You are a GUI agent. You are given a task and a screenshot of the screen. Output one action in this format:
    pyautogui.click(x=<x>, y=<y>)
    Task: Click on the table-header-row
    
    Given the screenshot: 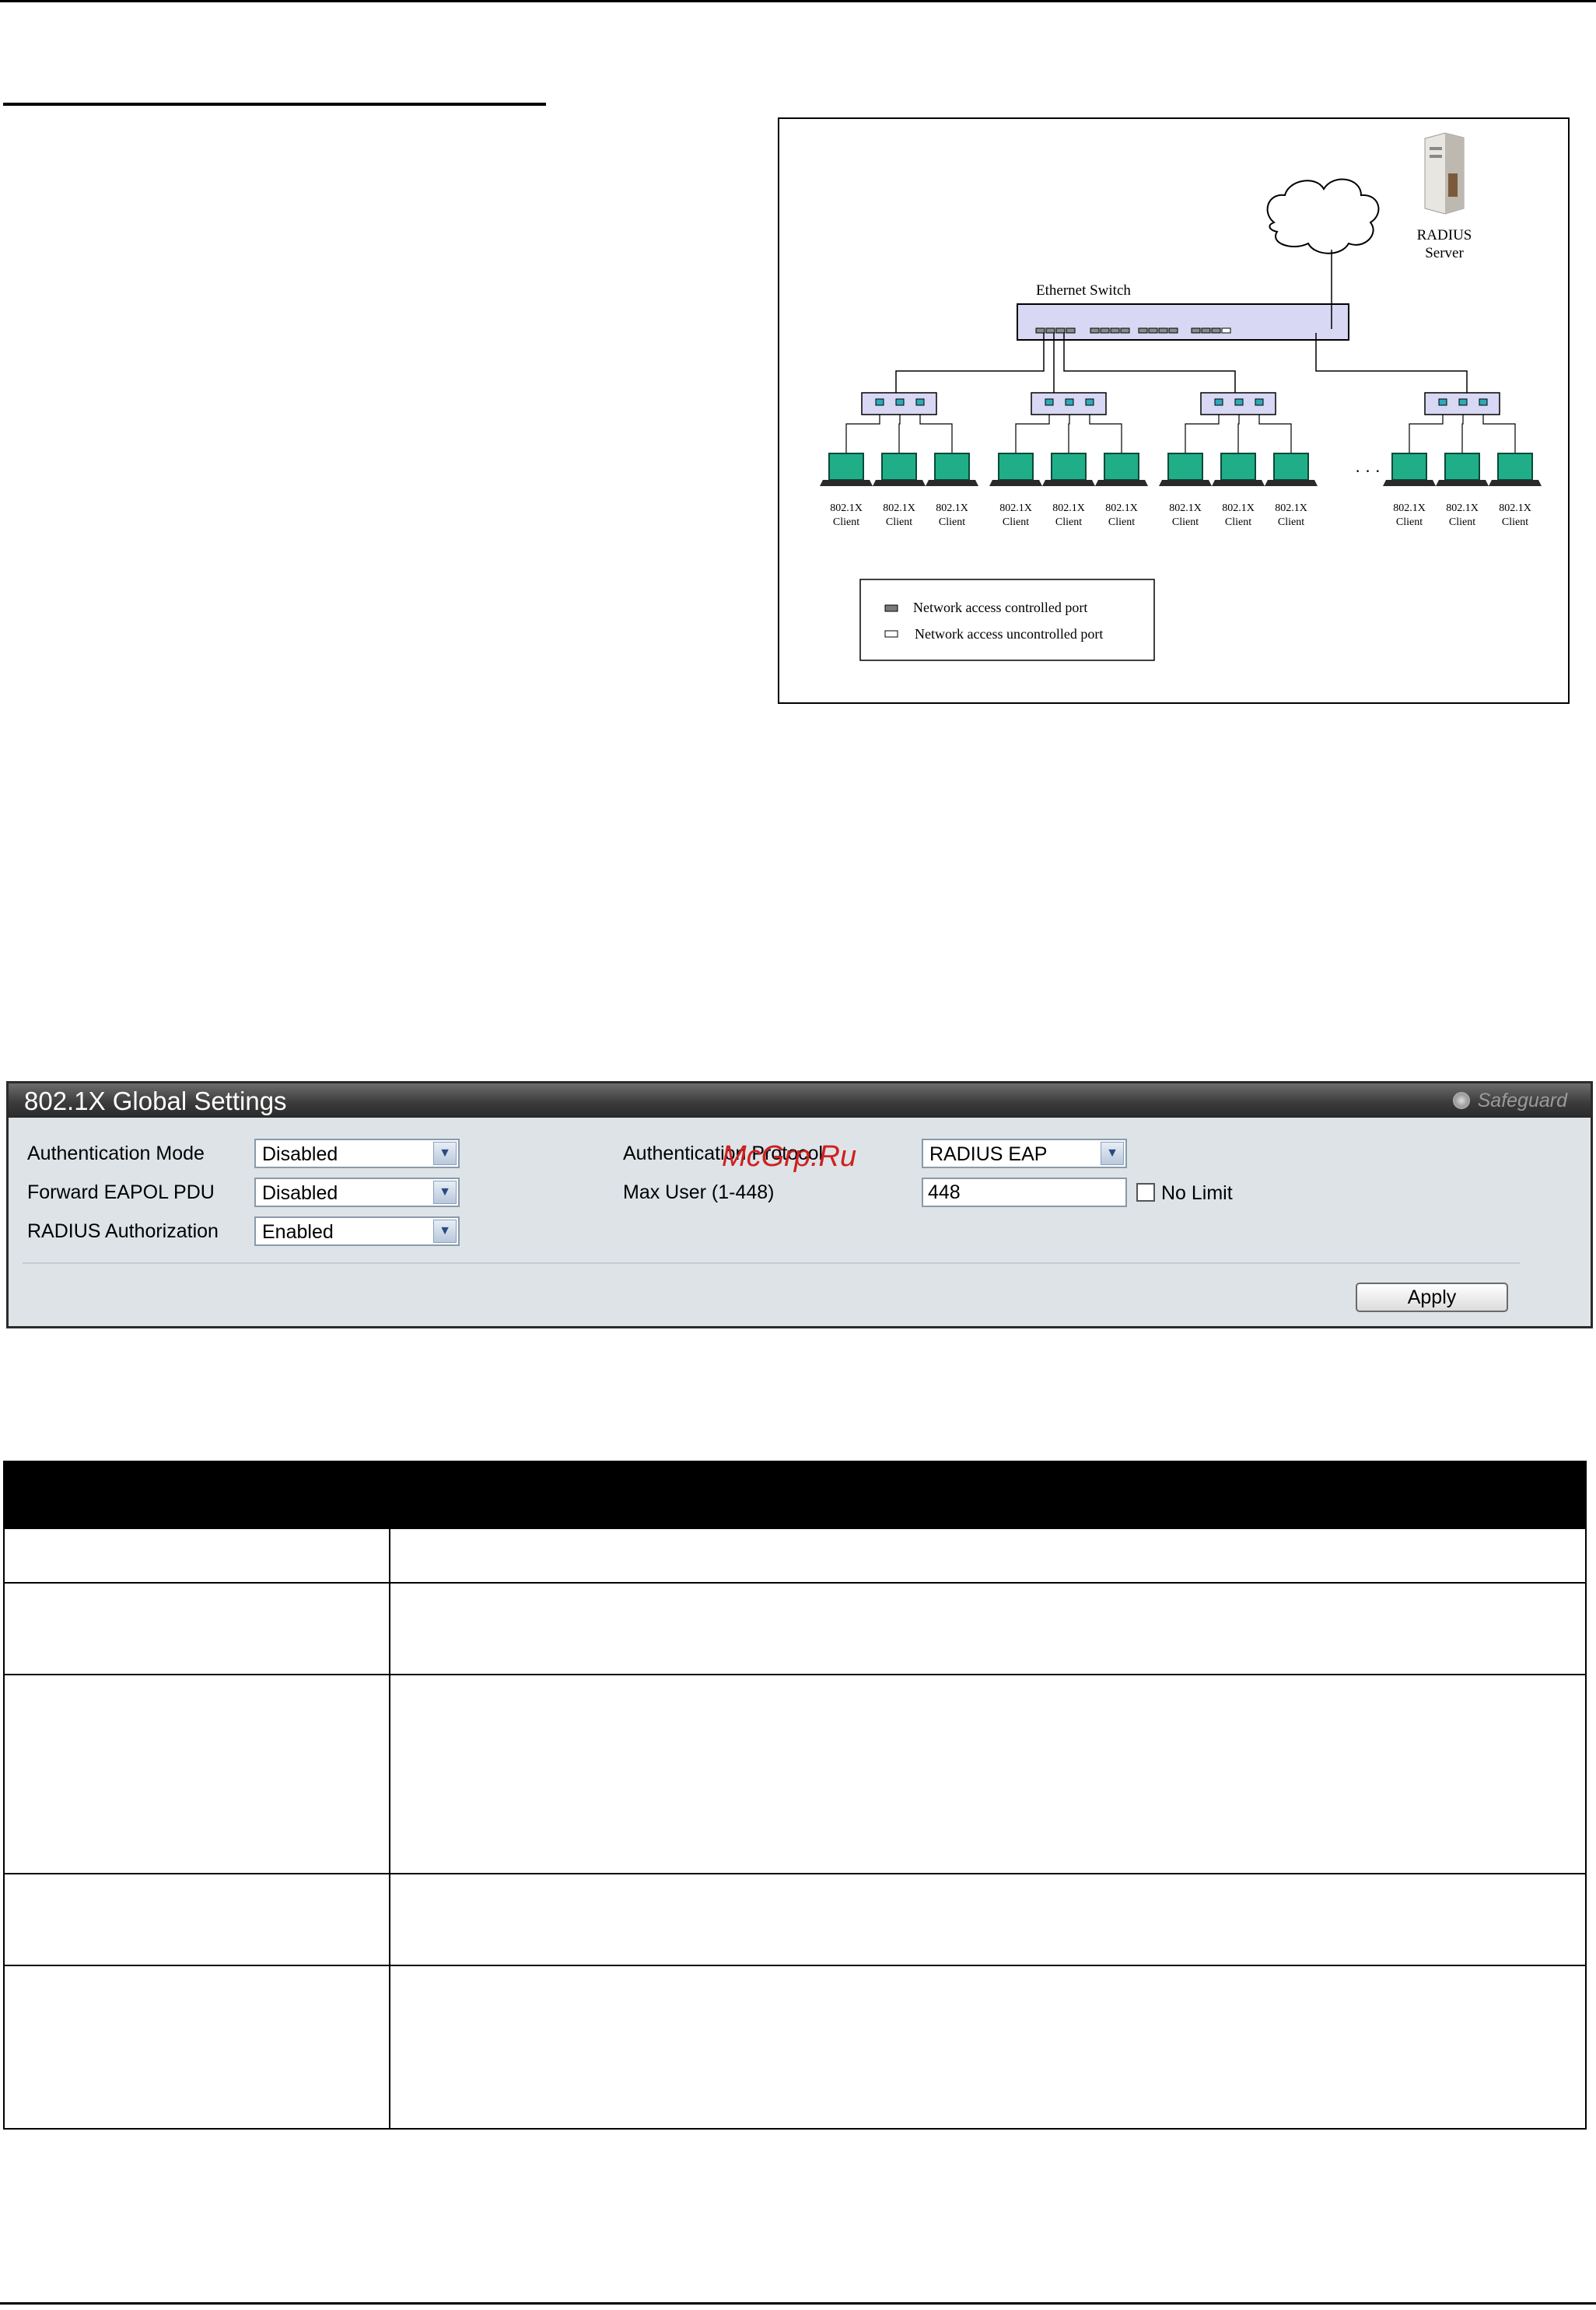 What is the action you would take?
    pyautogui.click(x=795, y=1495)
    